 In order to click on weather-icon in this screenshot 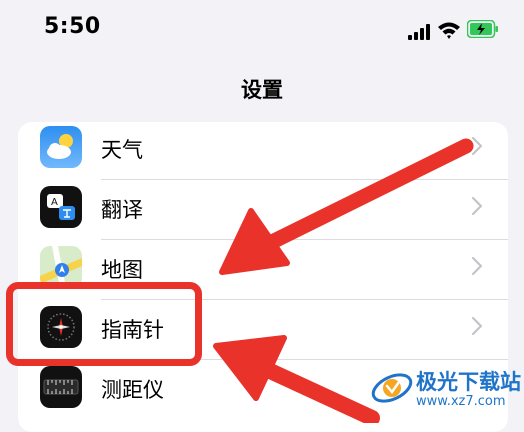, I will do `click(61, 147)`.